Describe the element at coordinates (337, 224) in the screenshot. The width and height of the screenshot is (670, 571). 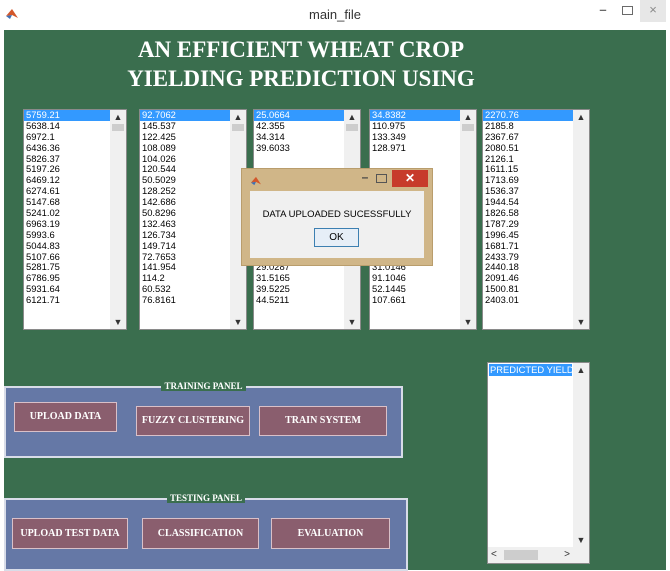
I see `dialog-body: DATA UPLOADED SUCESSFULLY OK` at that location.